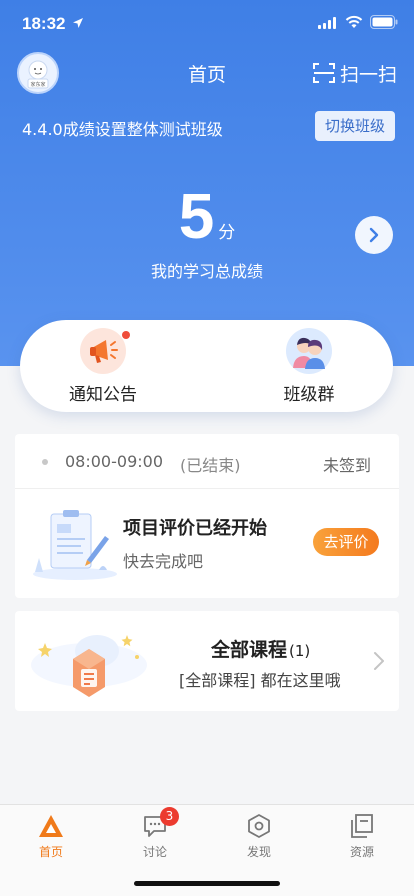 The width and height of the screenshot is (414, 896). Describe the element at coordinates (114, 461) in the screenshot. I see `attendance-time: 08:00-09:00` at that location.